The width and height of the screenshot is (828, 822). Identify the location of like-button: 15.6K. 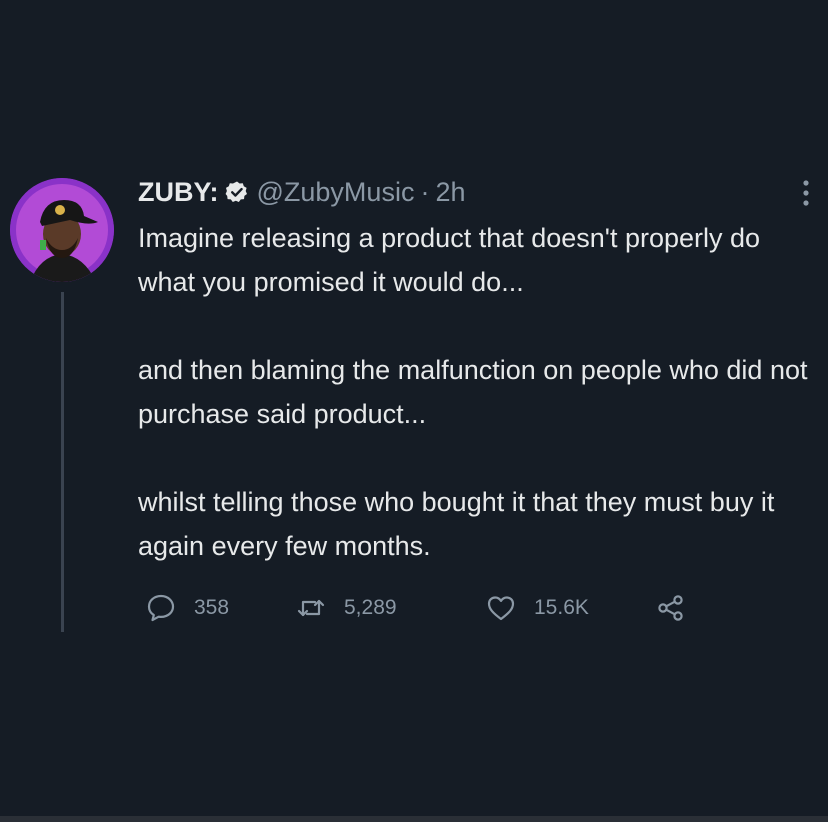
(571, 608).